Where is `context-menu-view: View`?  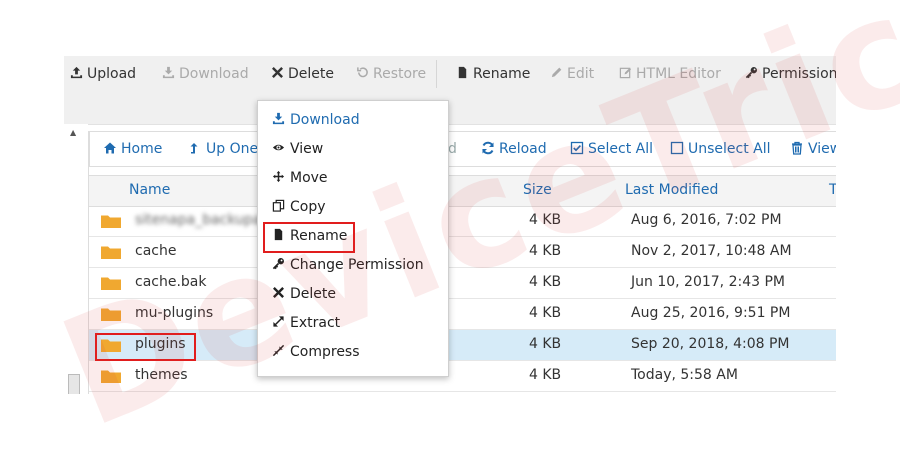
context-menu-view: View is located at coordinates (297, 149).